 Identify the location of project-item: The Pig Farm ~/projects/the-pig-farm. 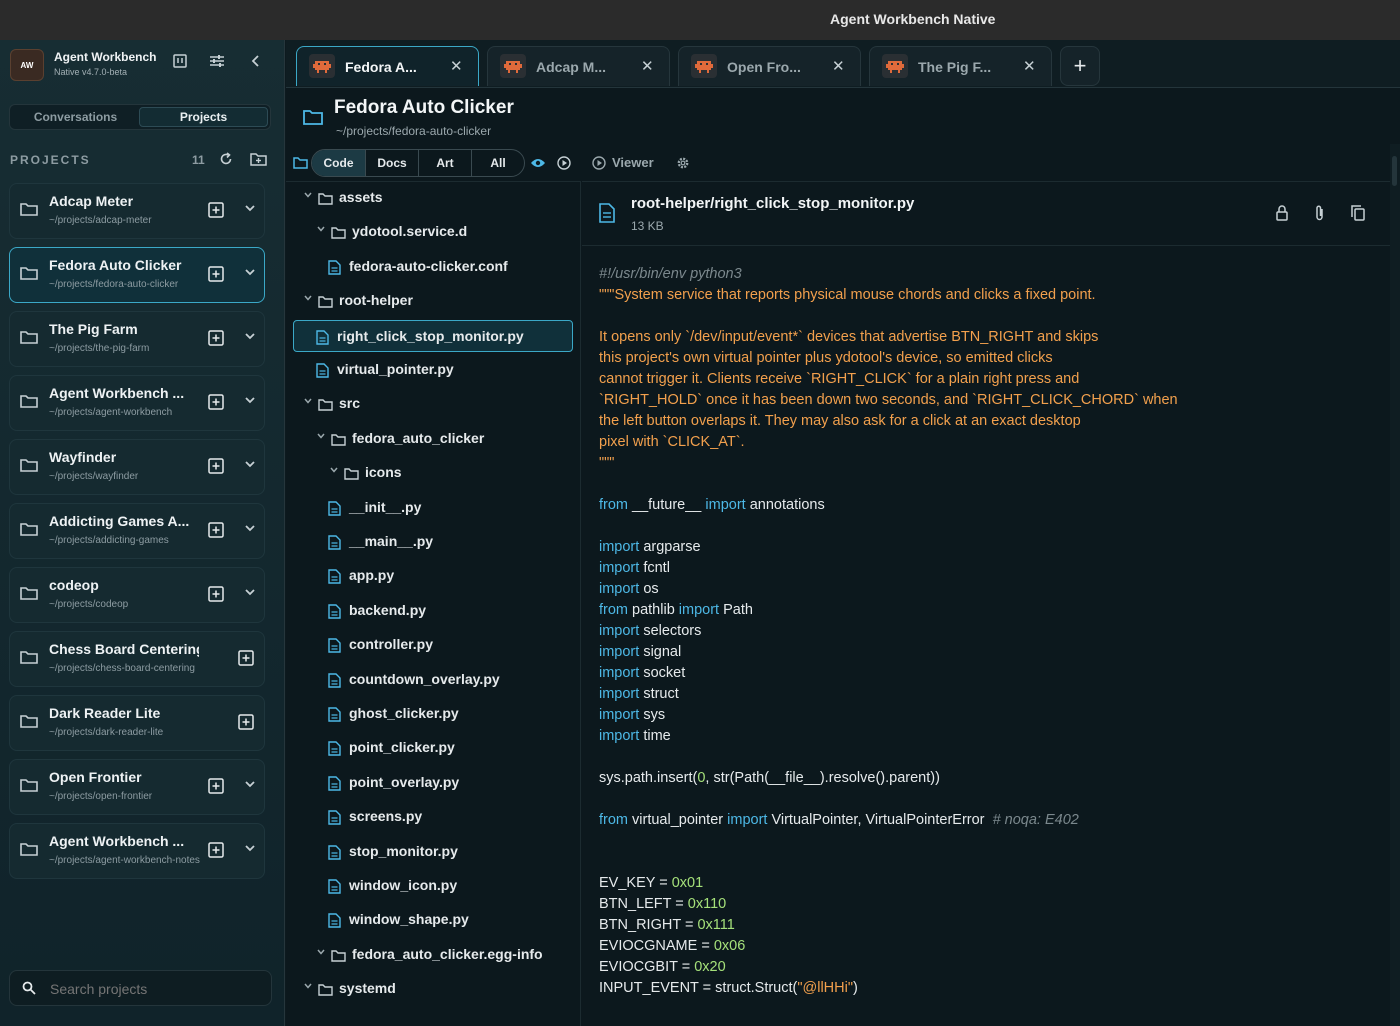
(137, 339).